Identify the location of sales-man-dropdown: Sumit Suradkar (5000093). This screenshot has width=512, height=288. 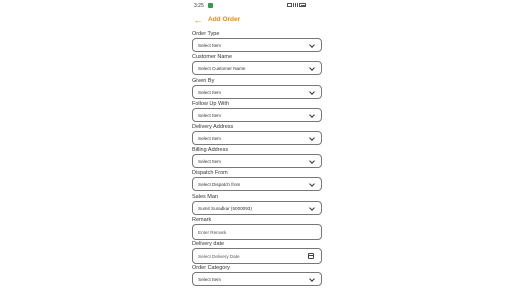
(257, 208).